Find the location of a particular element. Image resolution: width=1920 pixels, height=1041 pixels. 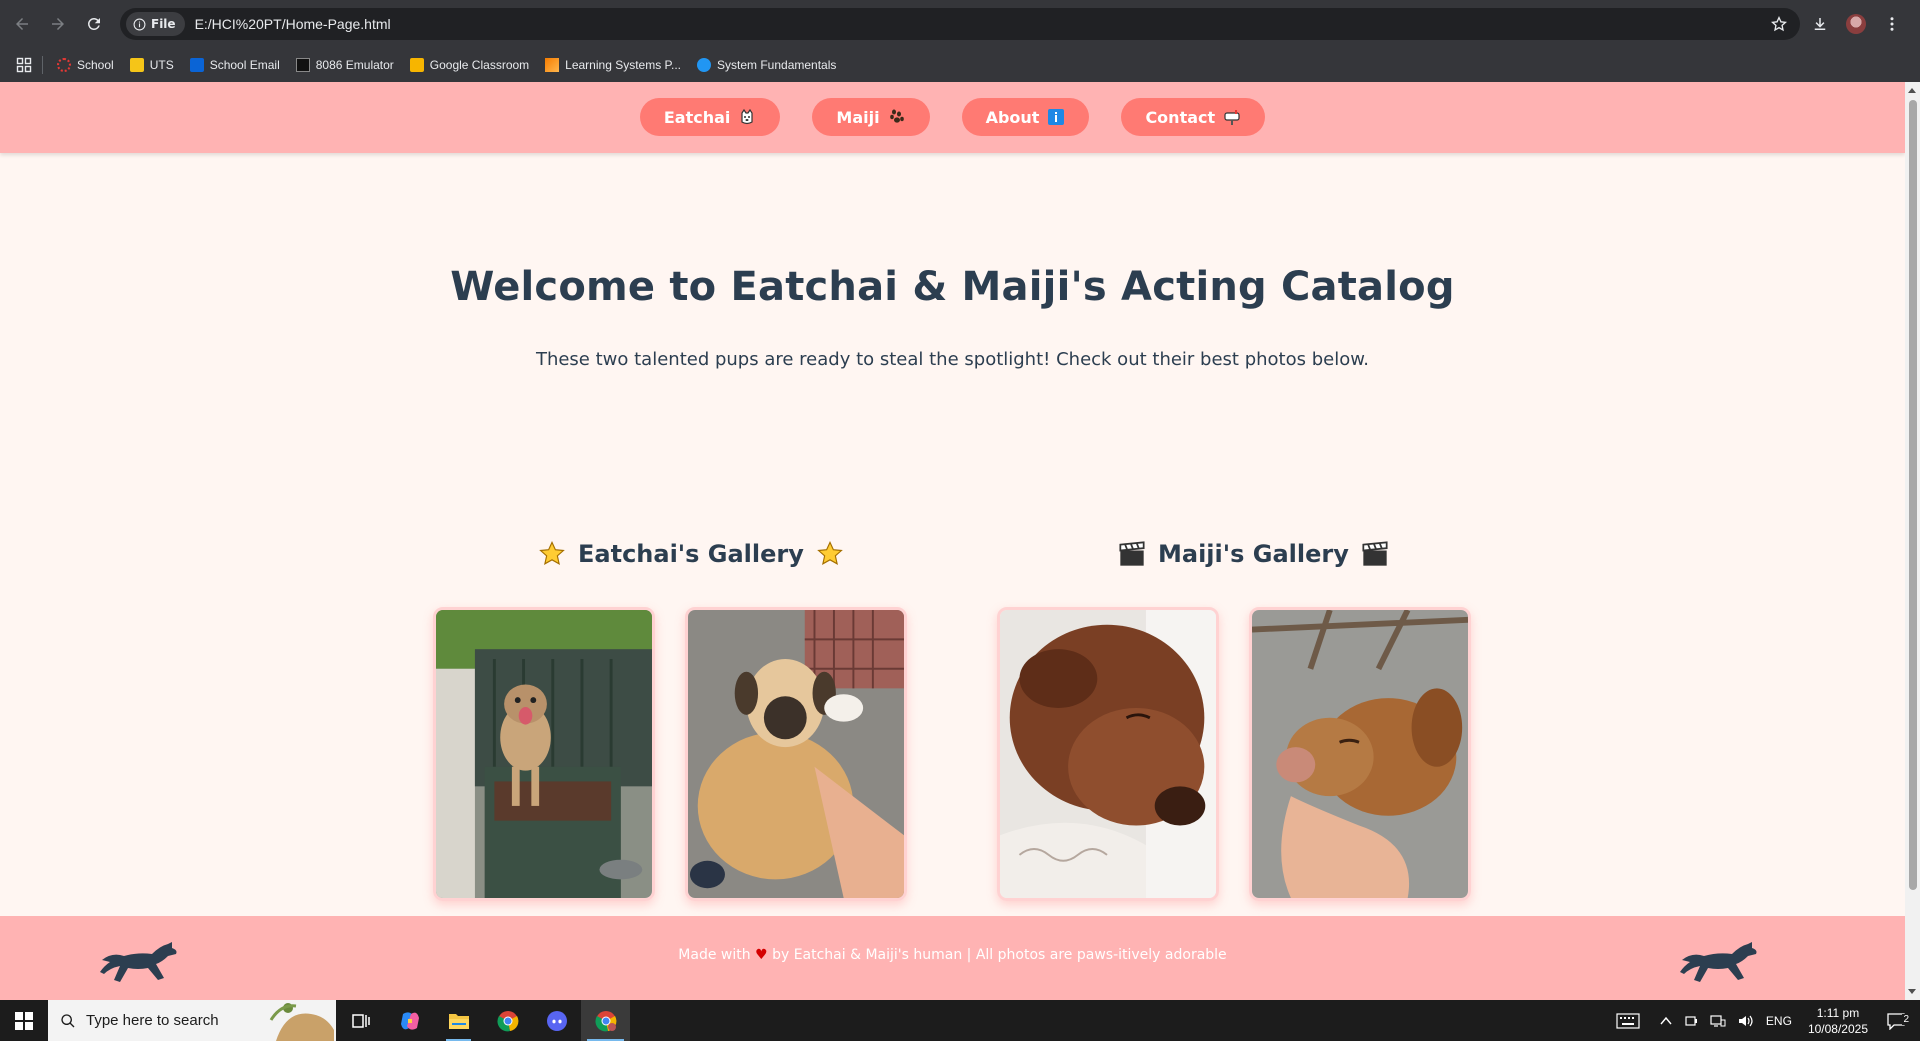

taskbar-discord is located at coordinates (556, 1020).